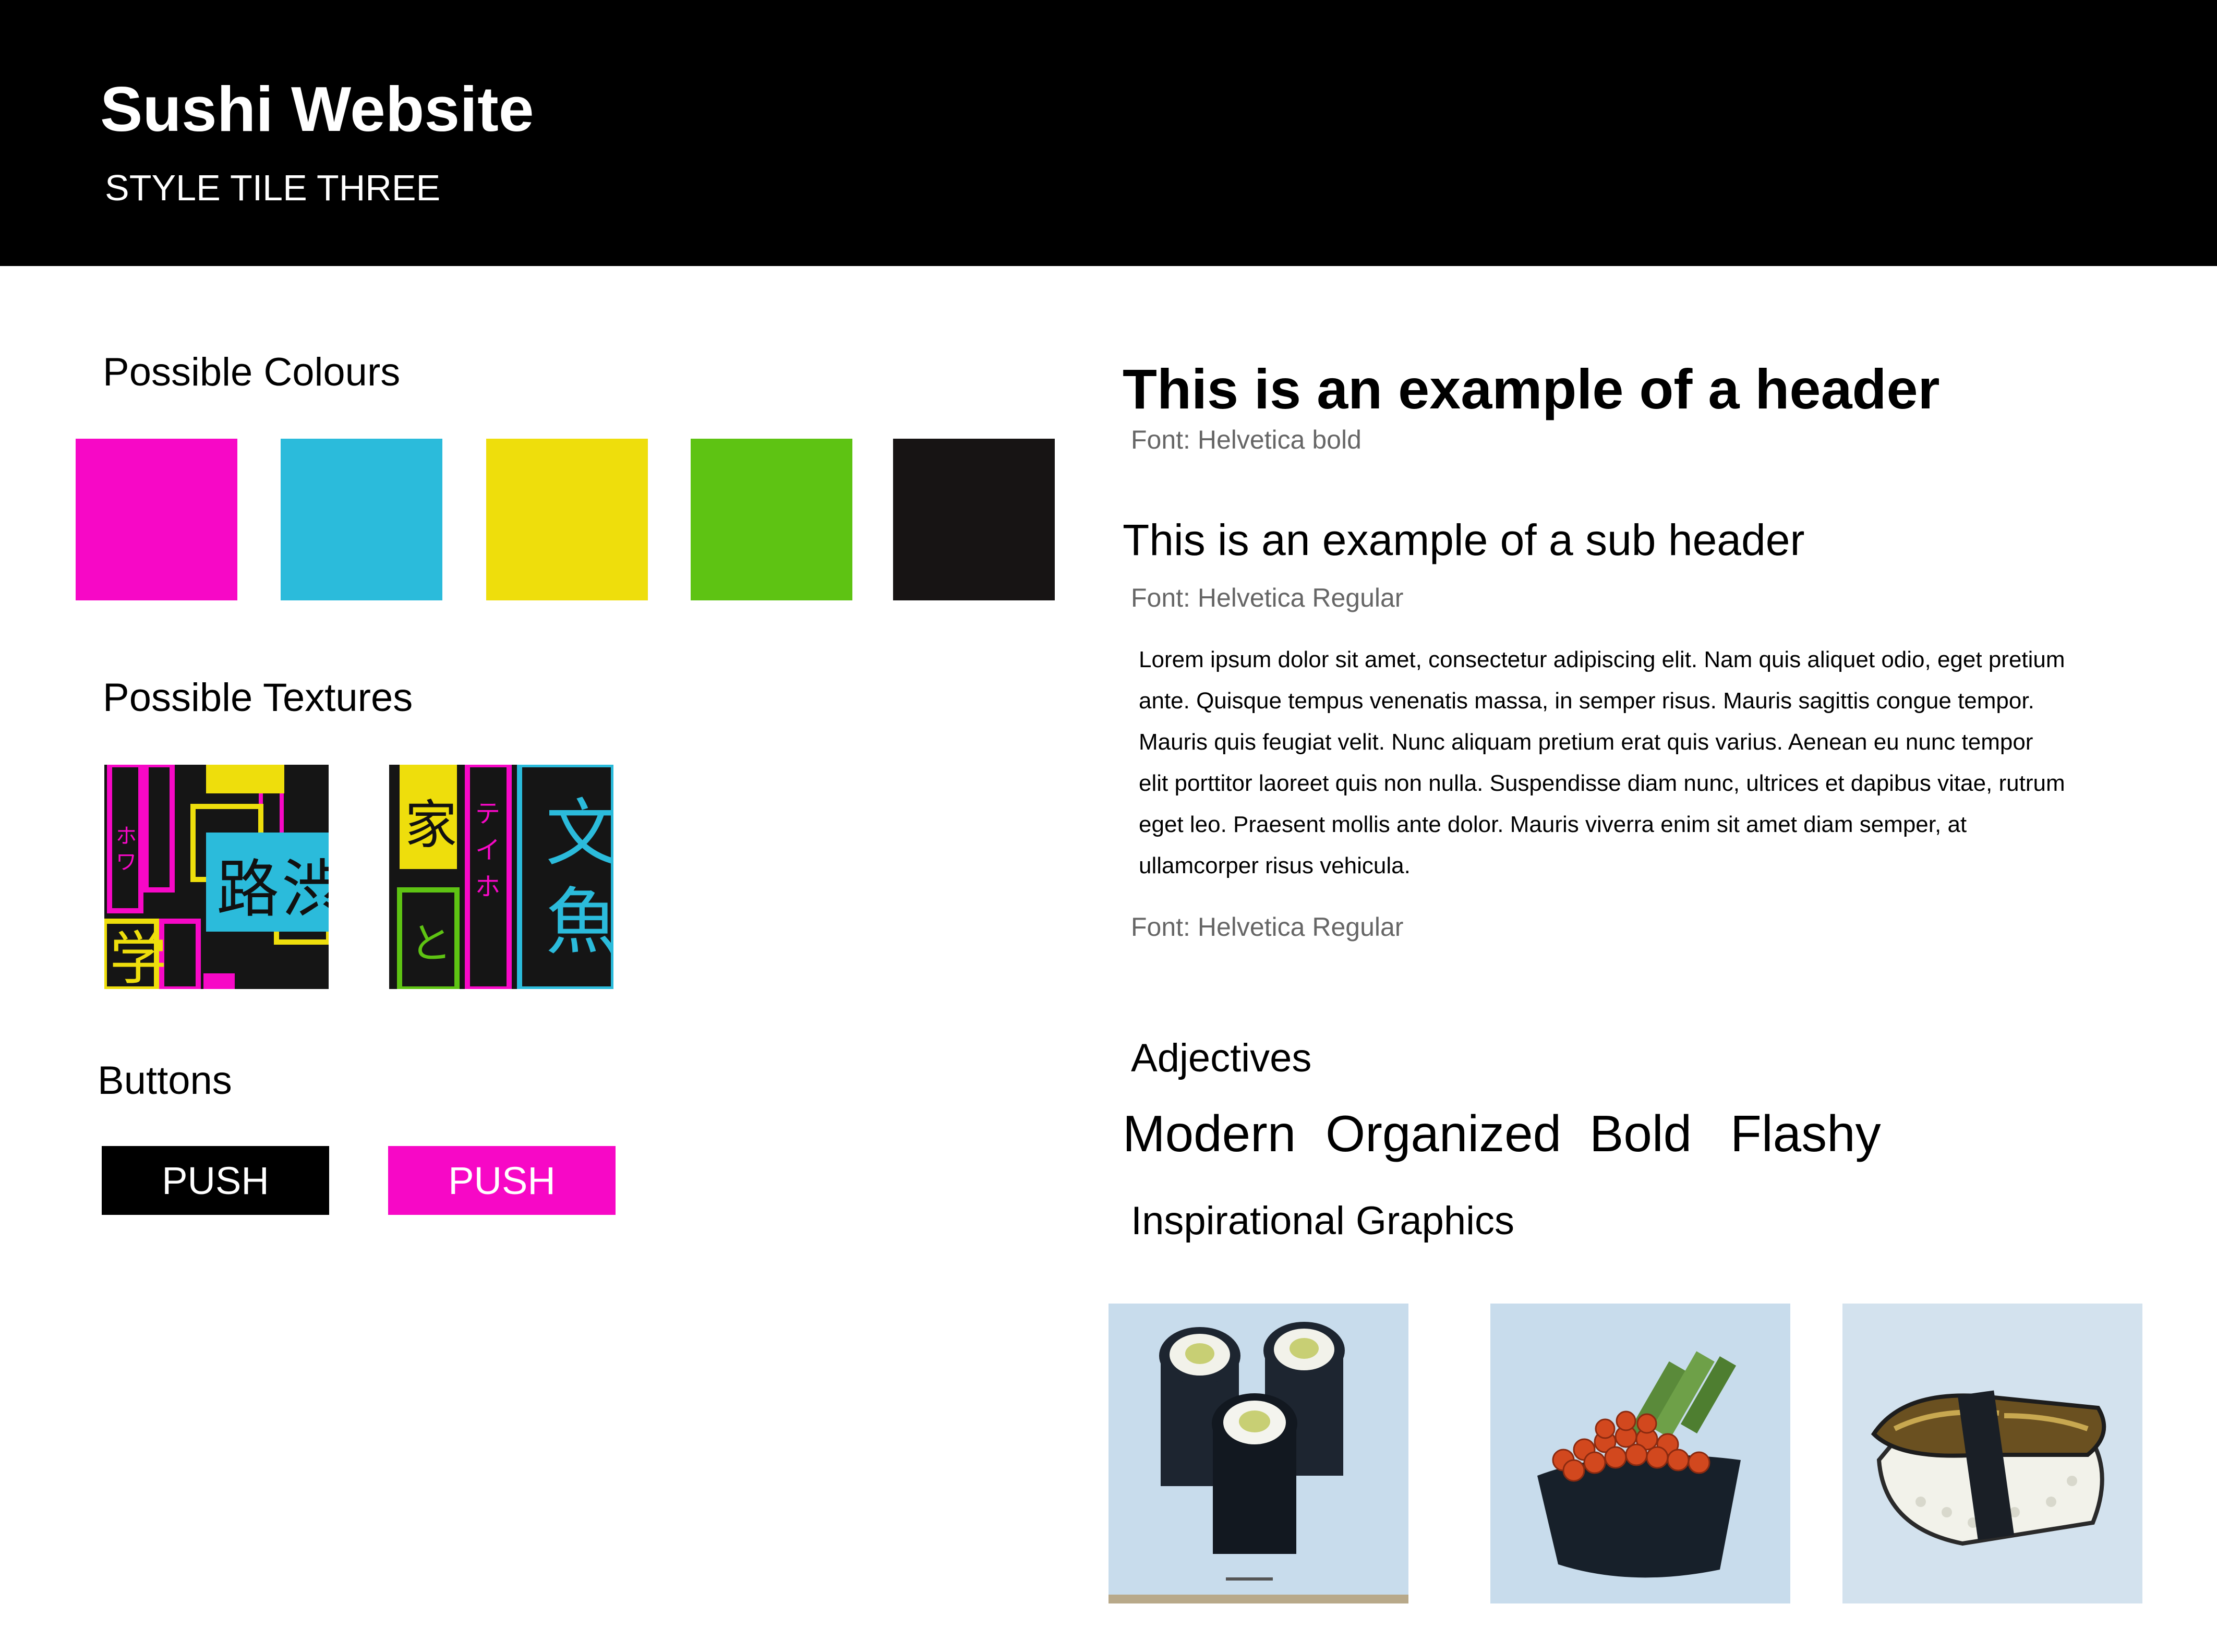 The image size is (2217, 1652). Describe the element at coordinates (1210, 1133) in the screenshot. I see `adjective-item: Modern` at that location.